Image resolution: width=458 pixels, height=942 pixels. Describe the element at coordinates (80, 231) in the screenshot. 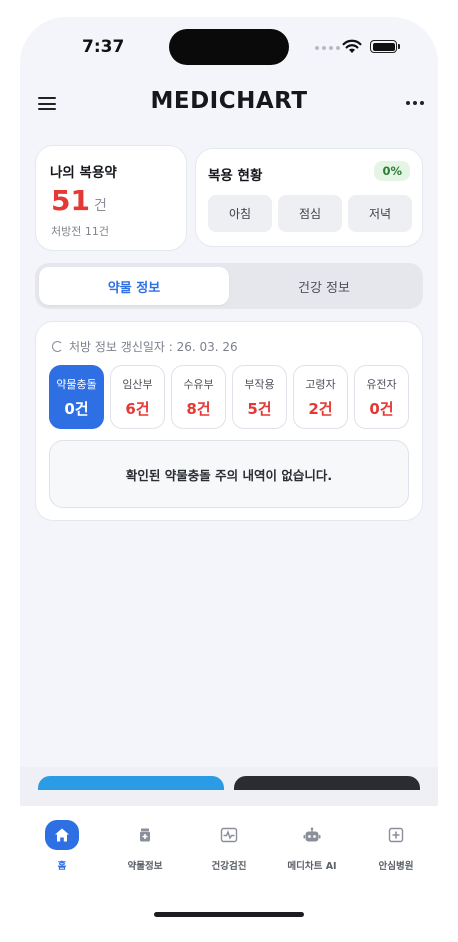

I see `prescription-count: 처방전 11건` at that location.